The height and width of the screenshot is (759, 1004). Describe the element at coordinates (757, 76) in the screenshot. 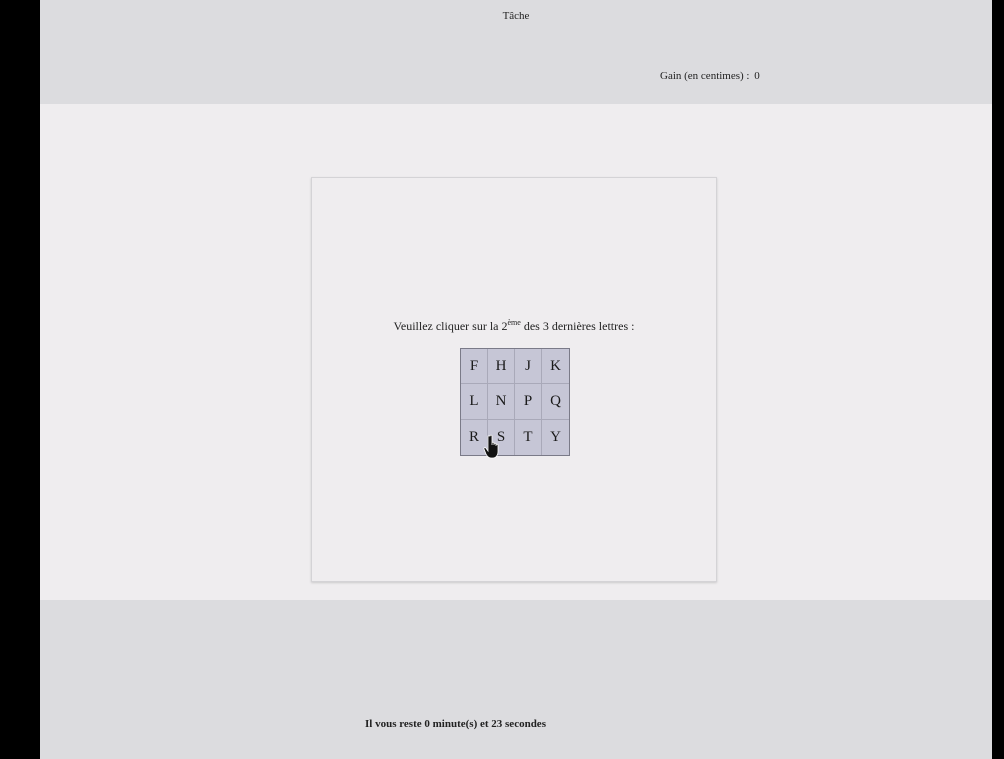

I see `gain-value: 0` at that location.